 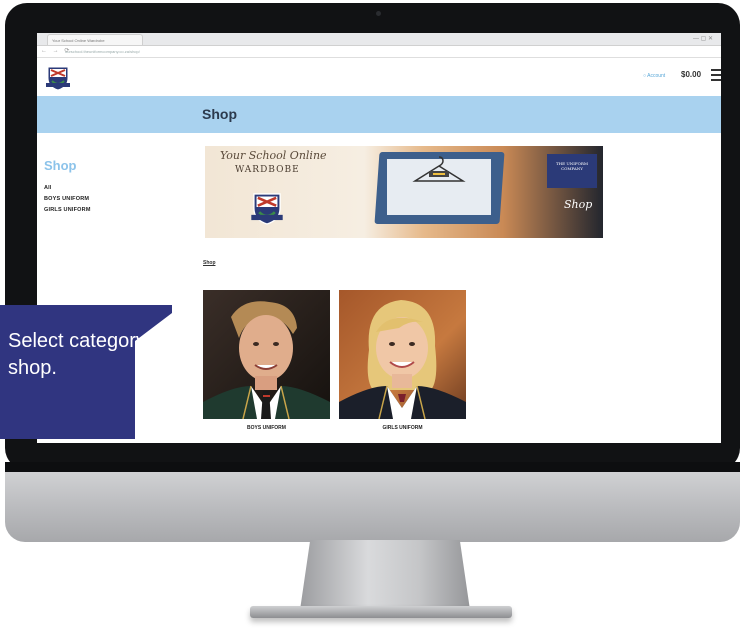 What do you see at coordinates (219, 114) in the screenshot?
I see `page-title: Shop` at bounding box center [219, 114].